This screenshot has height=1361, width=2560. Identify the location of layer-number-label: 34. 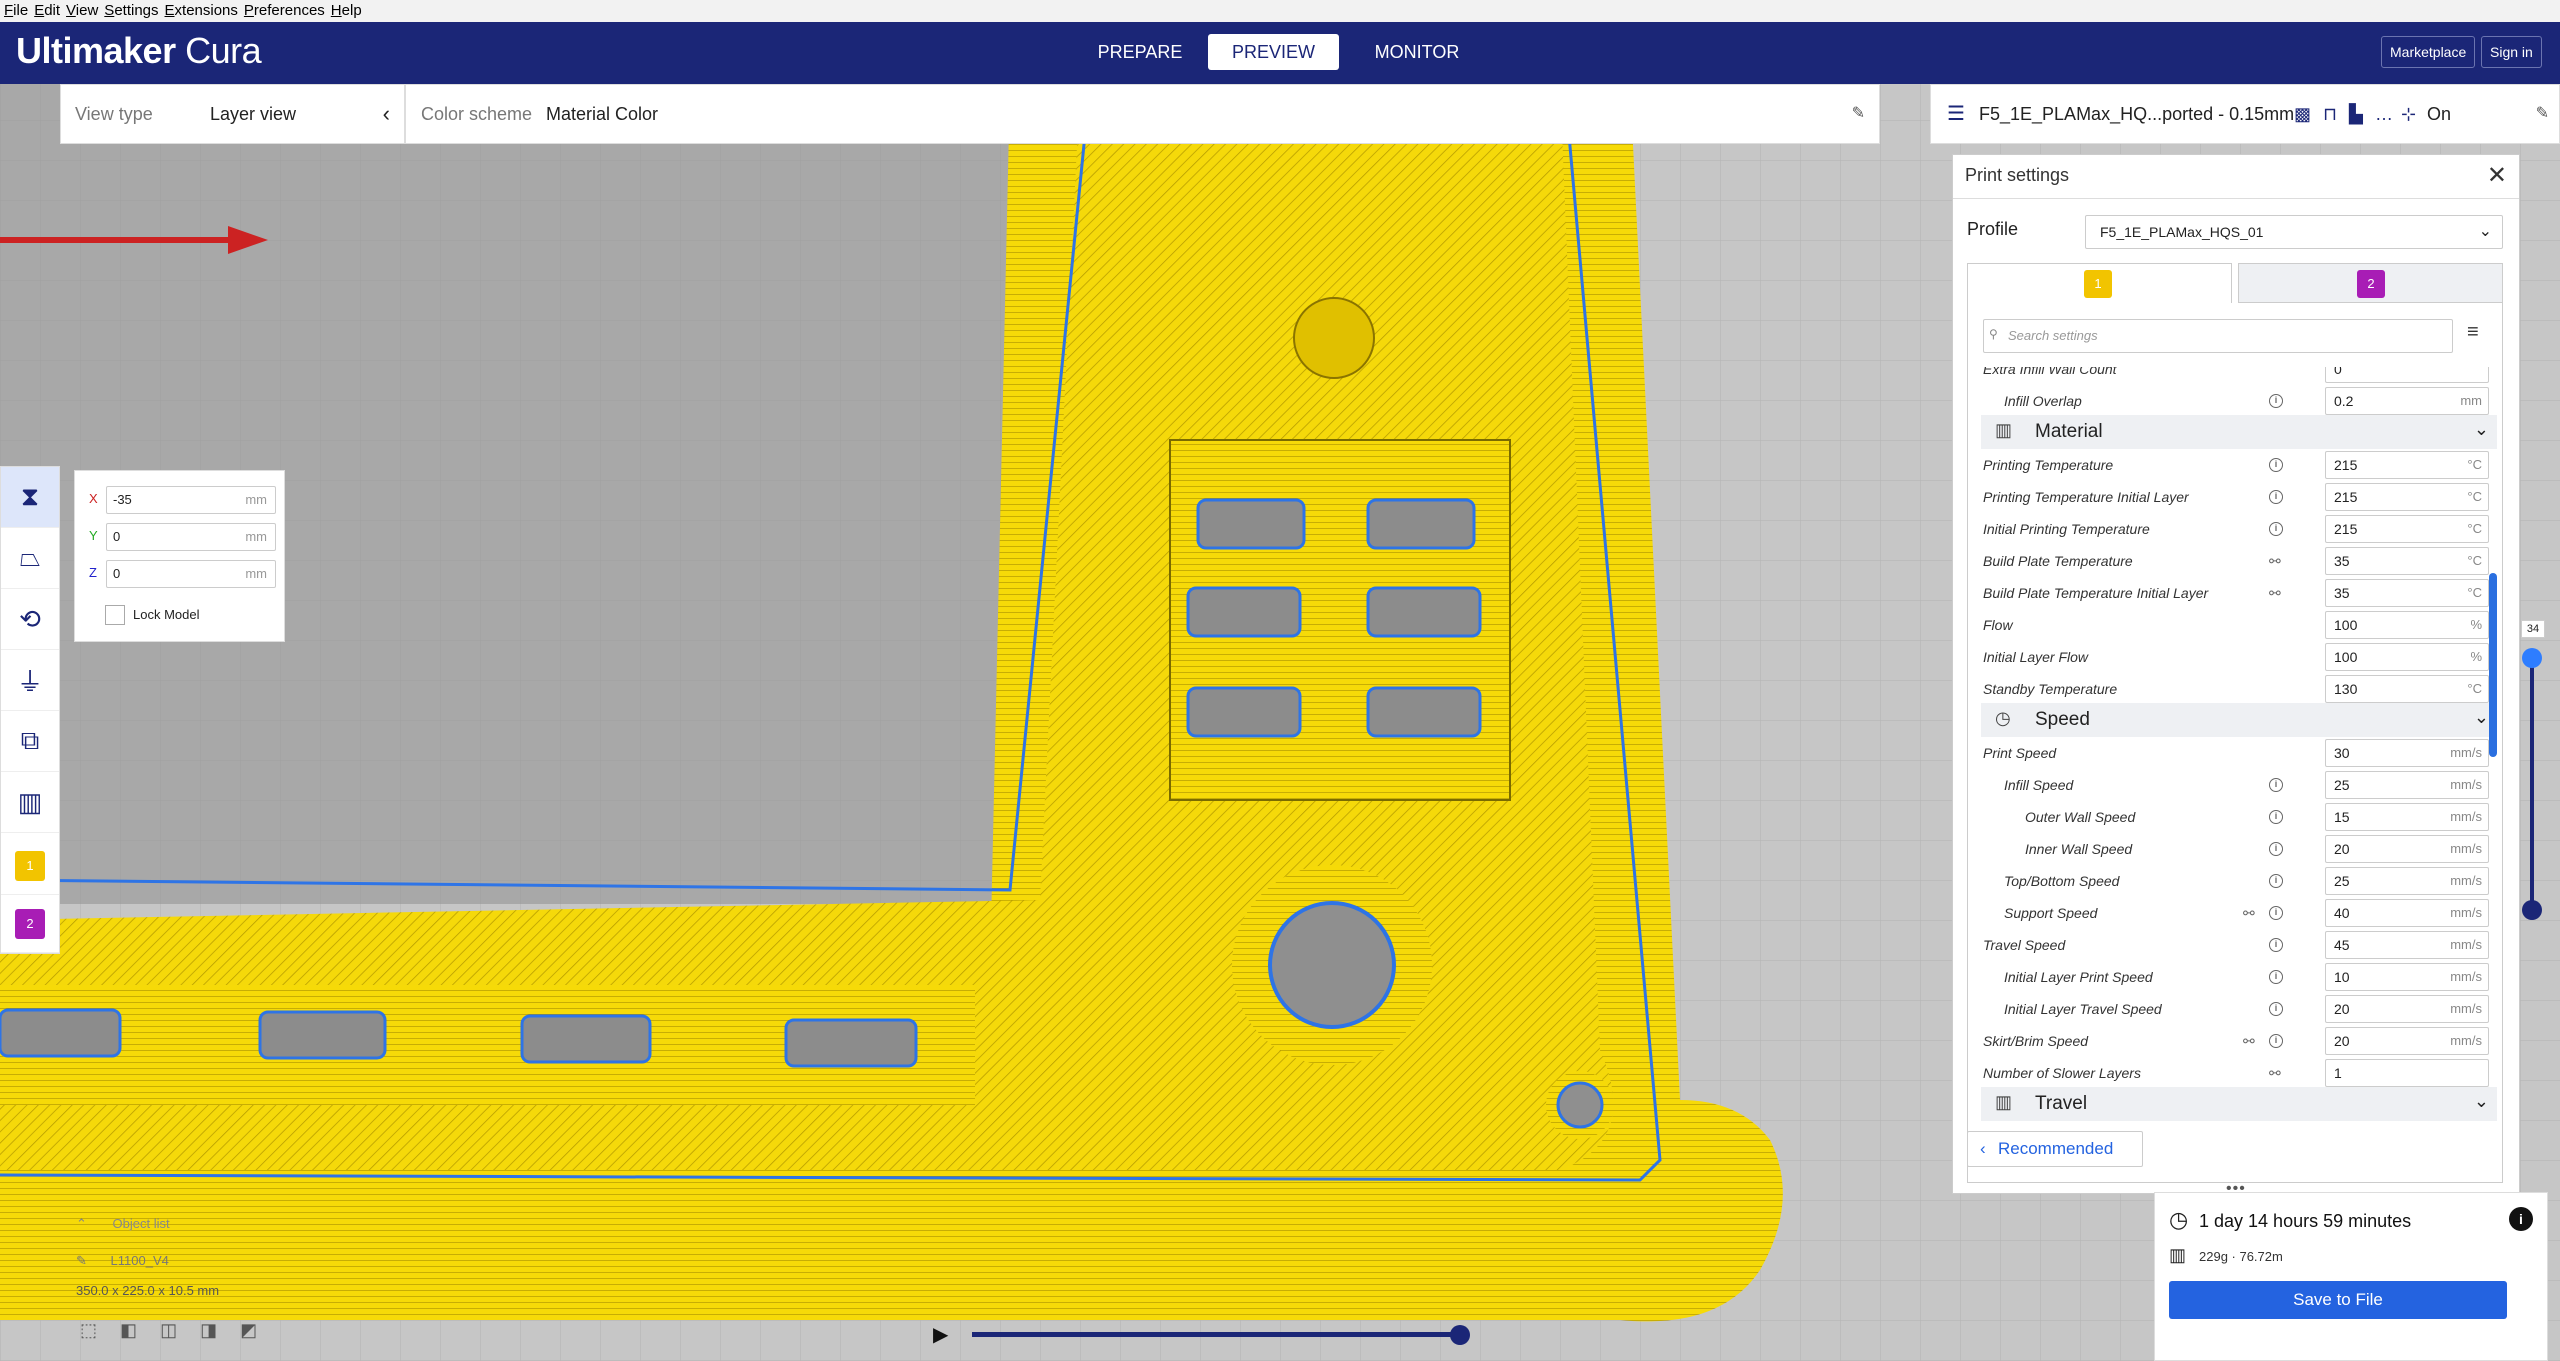
(2533, 629).